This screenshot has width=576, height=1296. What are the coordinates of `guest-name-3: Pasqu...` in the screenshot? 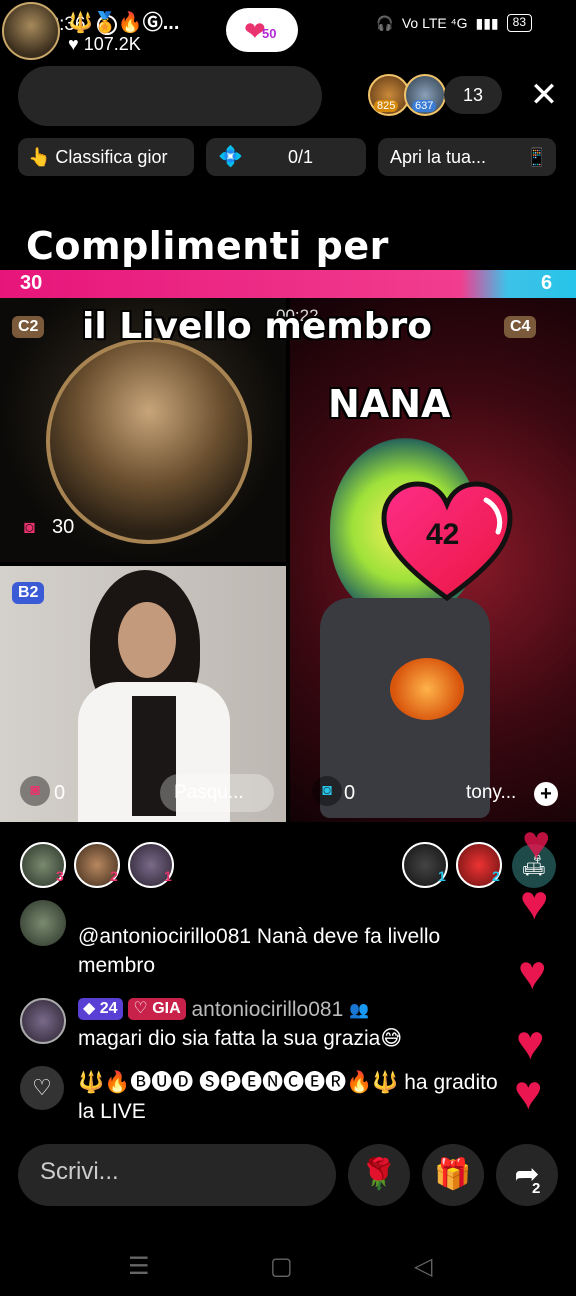 It's located at (209, 792).